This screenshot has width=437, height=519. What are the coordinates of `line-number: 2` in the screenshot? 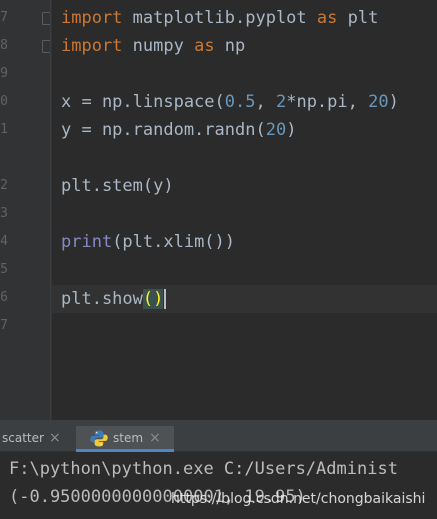 It's located at (4, 185).